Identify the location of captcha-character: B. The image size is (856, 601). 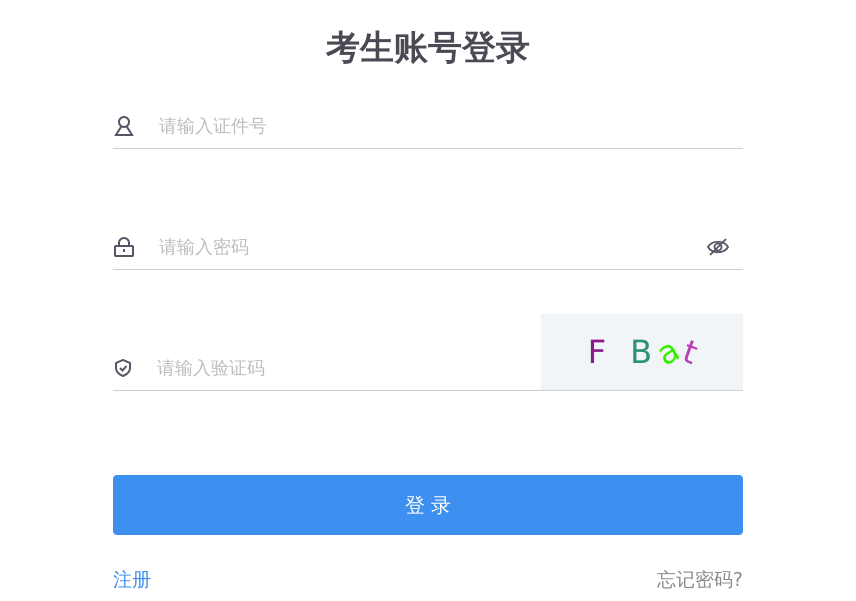
(641, 352).